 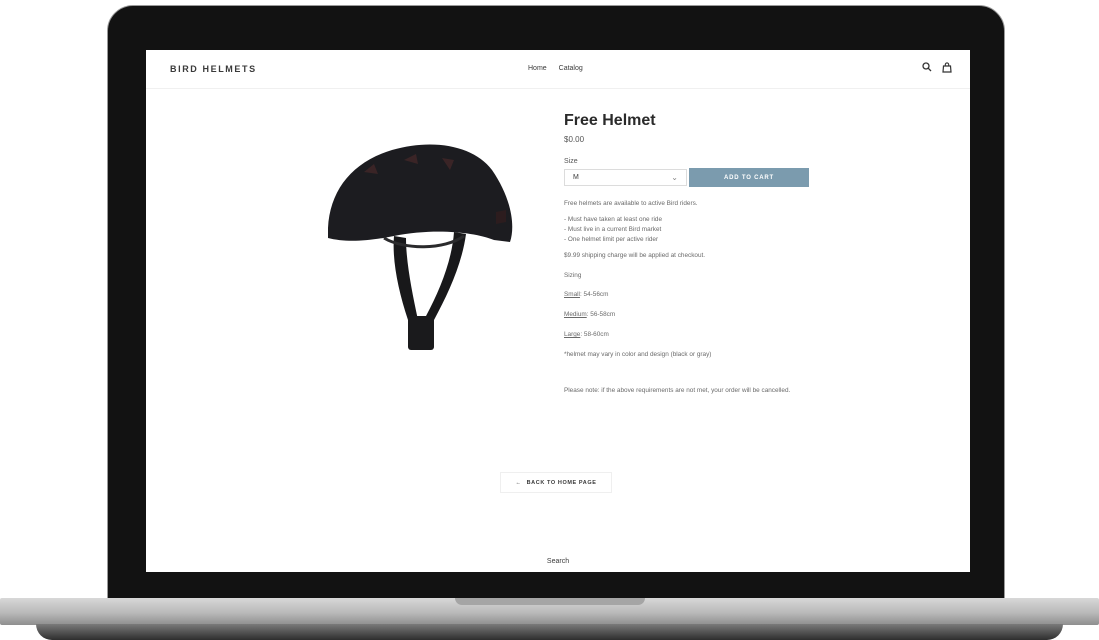 I want to click on search-icon, so click(x=927, y=67).